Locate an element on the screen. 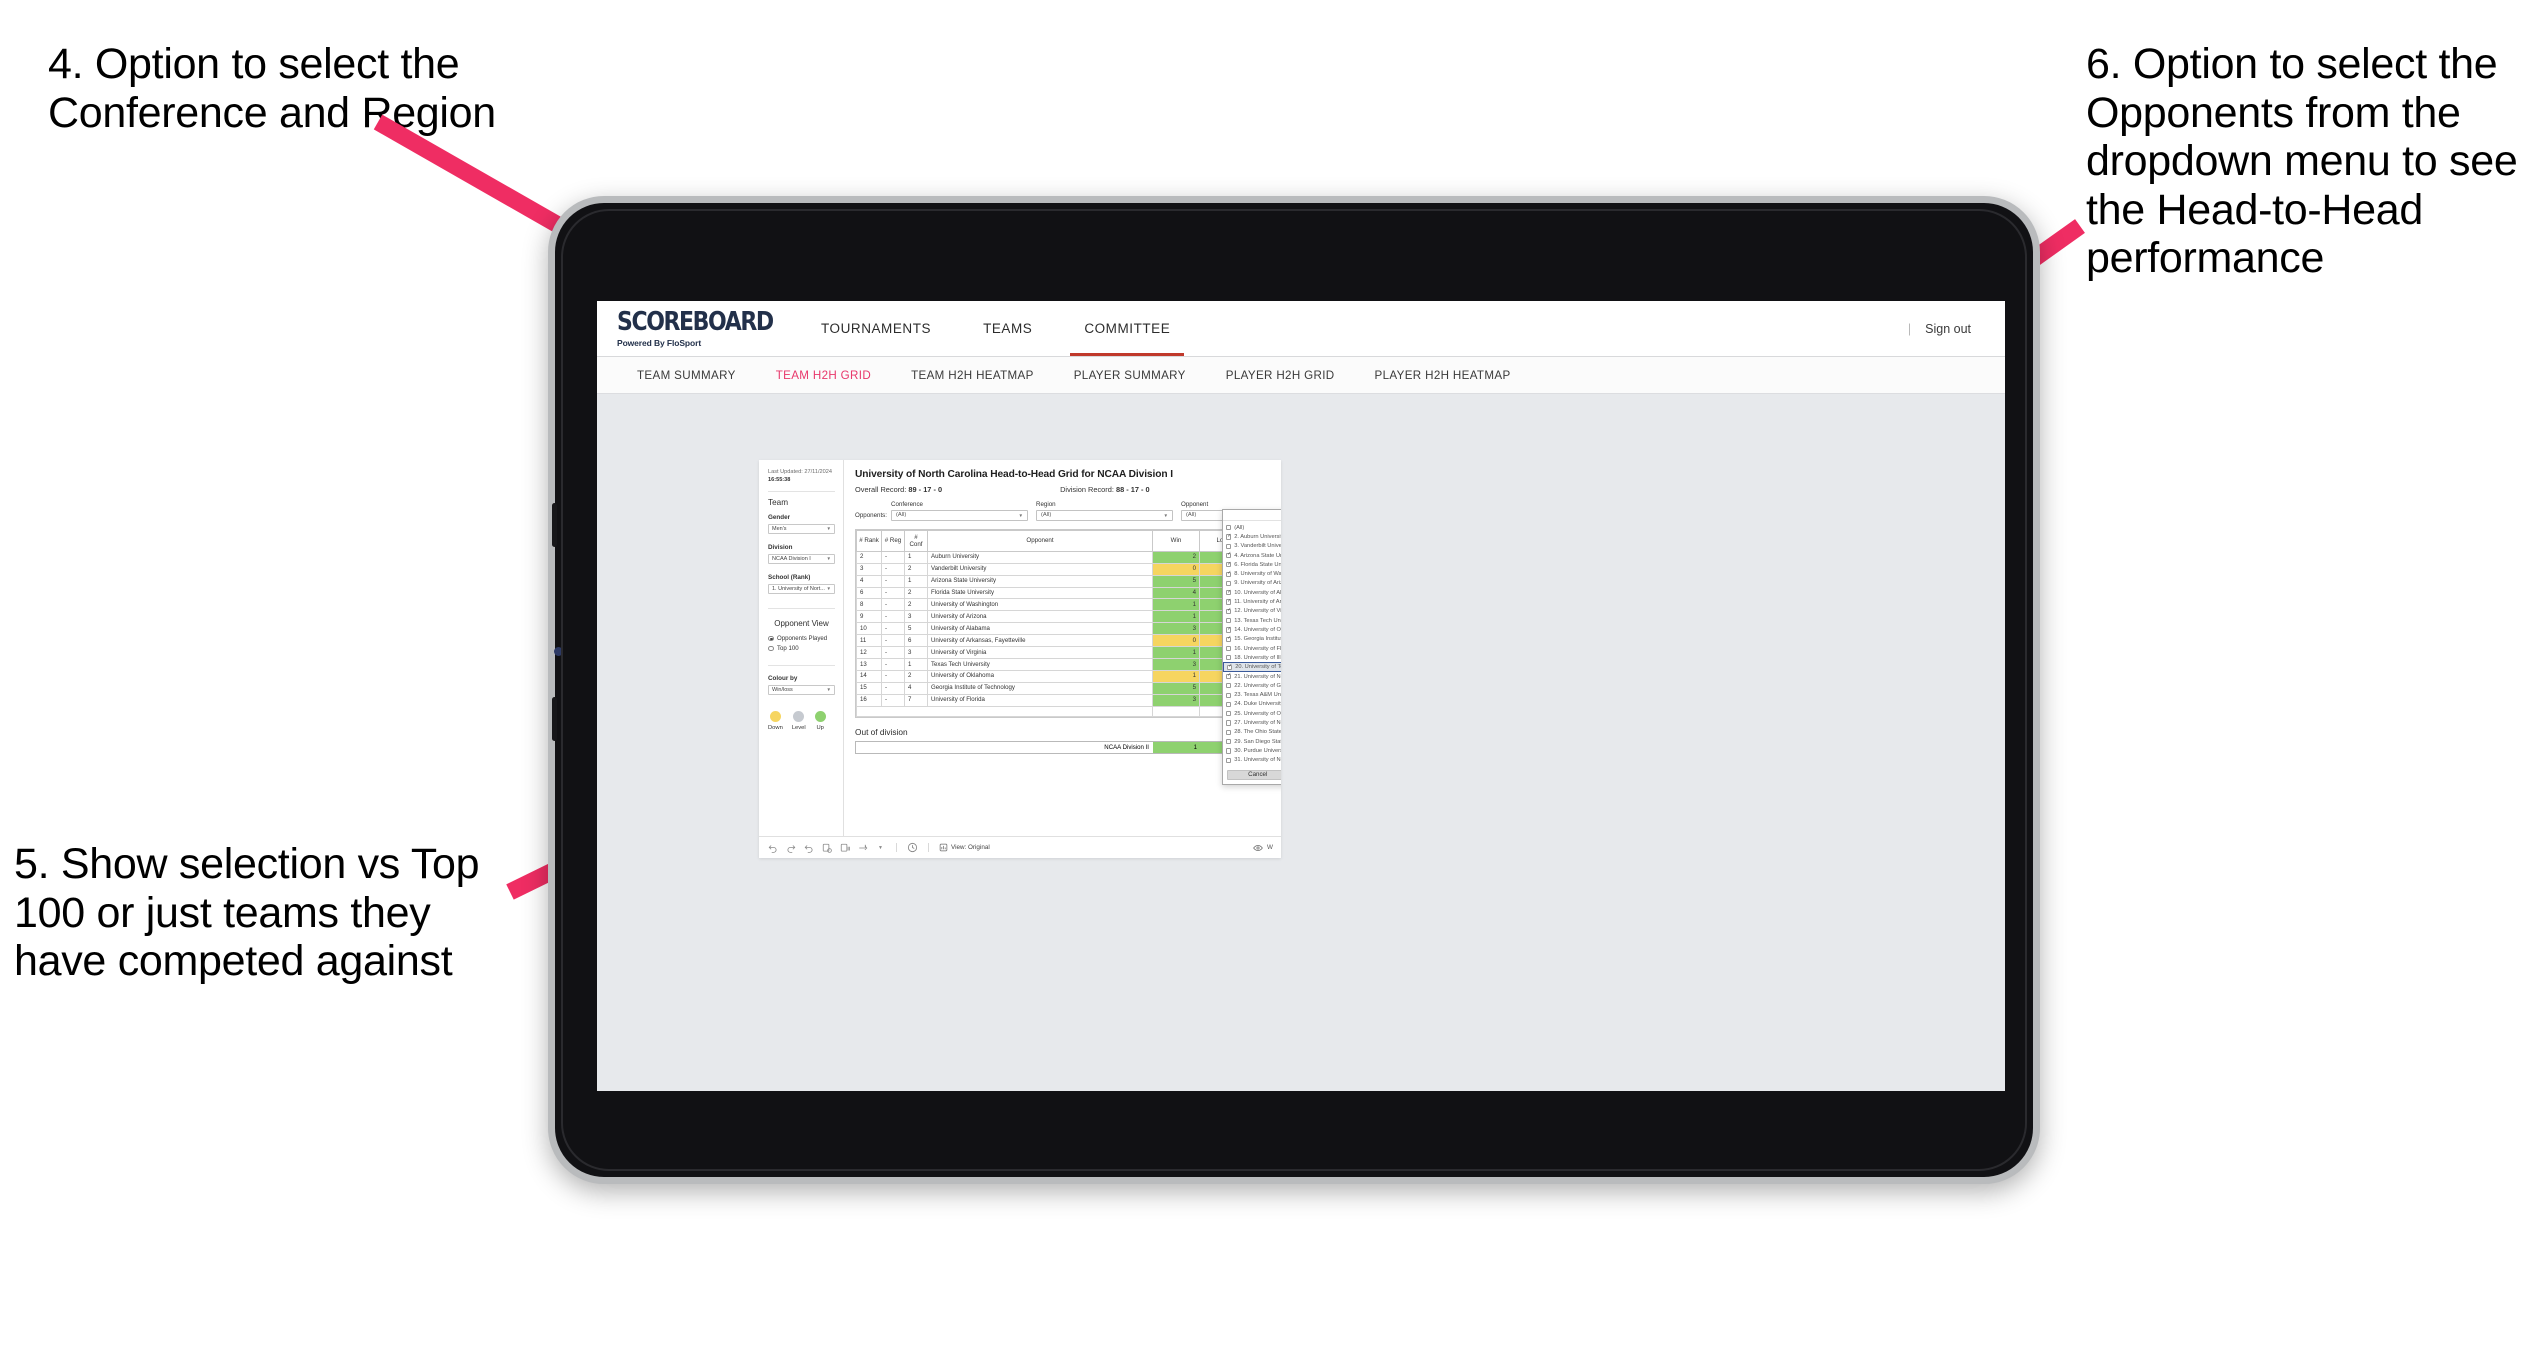  dropdown-option: 6. Florida State University is located at coordinates (1252, 564).